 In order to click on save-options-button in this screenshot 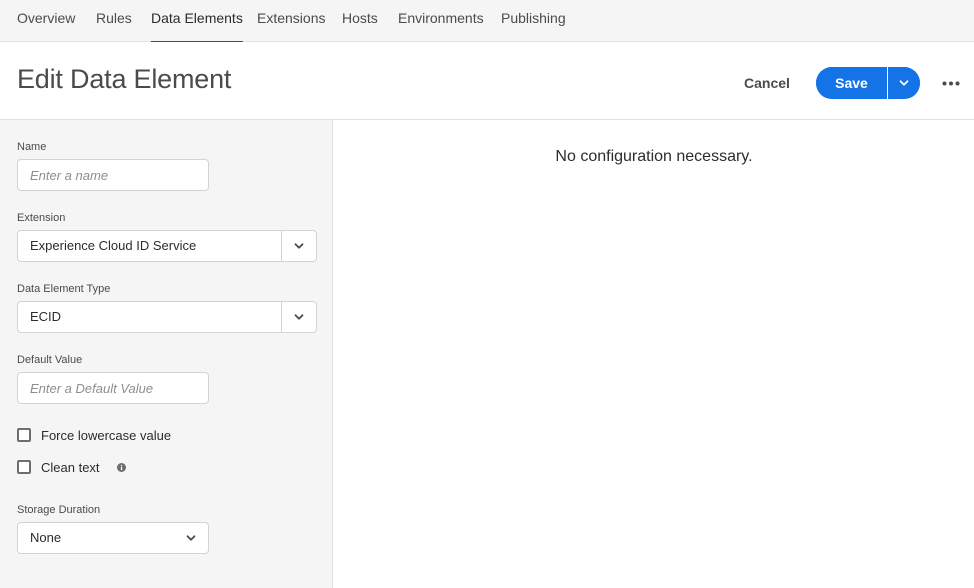, I will do `click(904, 83)`.